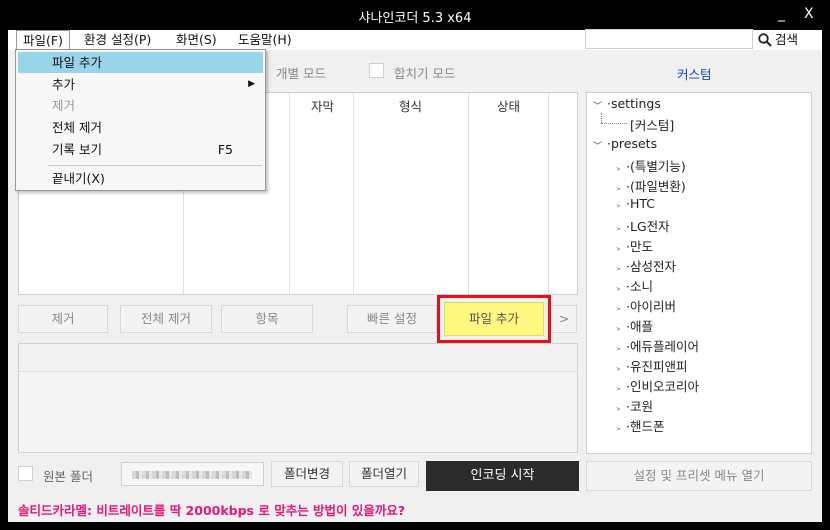 This screenshot has width=830, height=530. I want to click on tree-node-preset: ﹥ ·코원, so click(633, 405).